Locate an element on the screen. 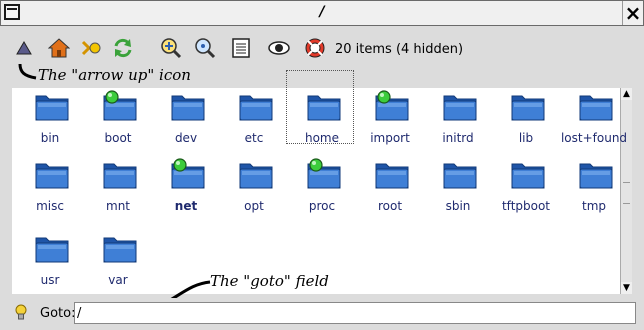 This screenshot has height=330, width=644. folder-item-bin: bin is located at coordinates (50, 120).